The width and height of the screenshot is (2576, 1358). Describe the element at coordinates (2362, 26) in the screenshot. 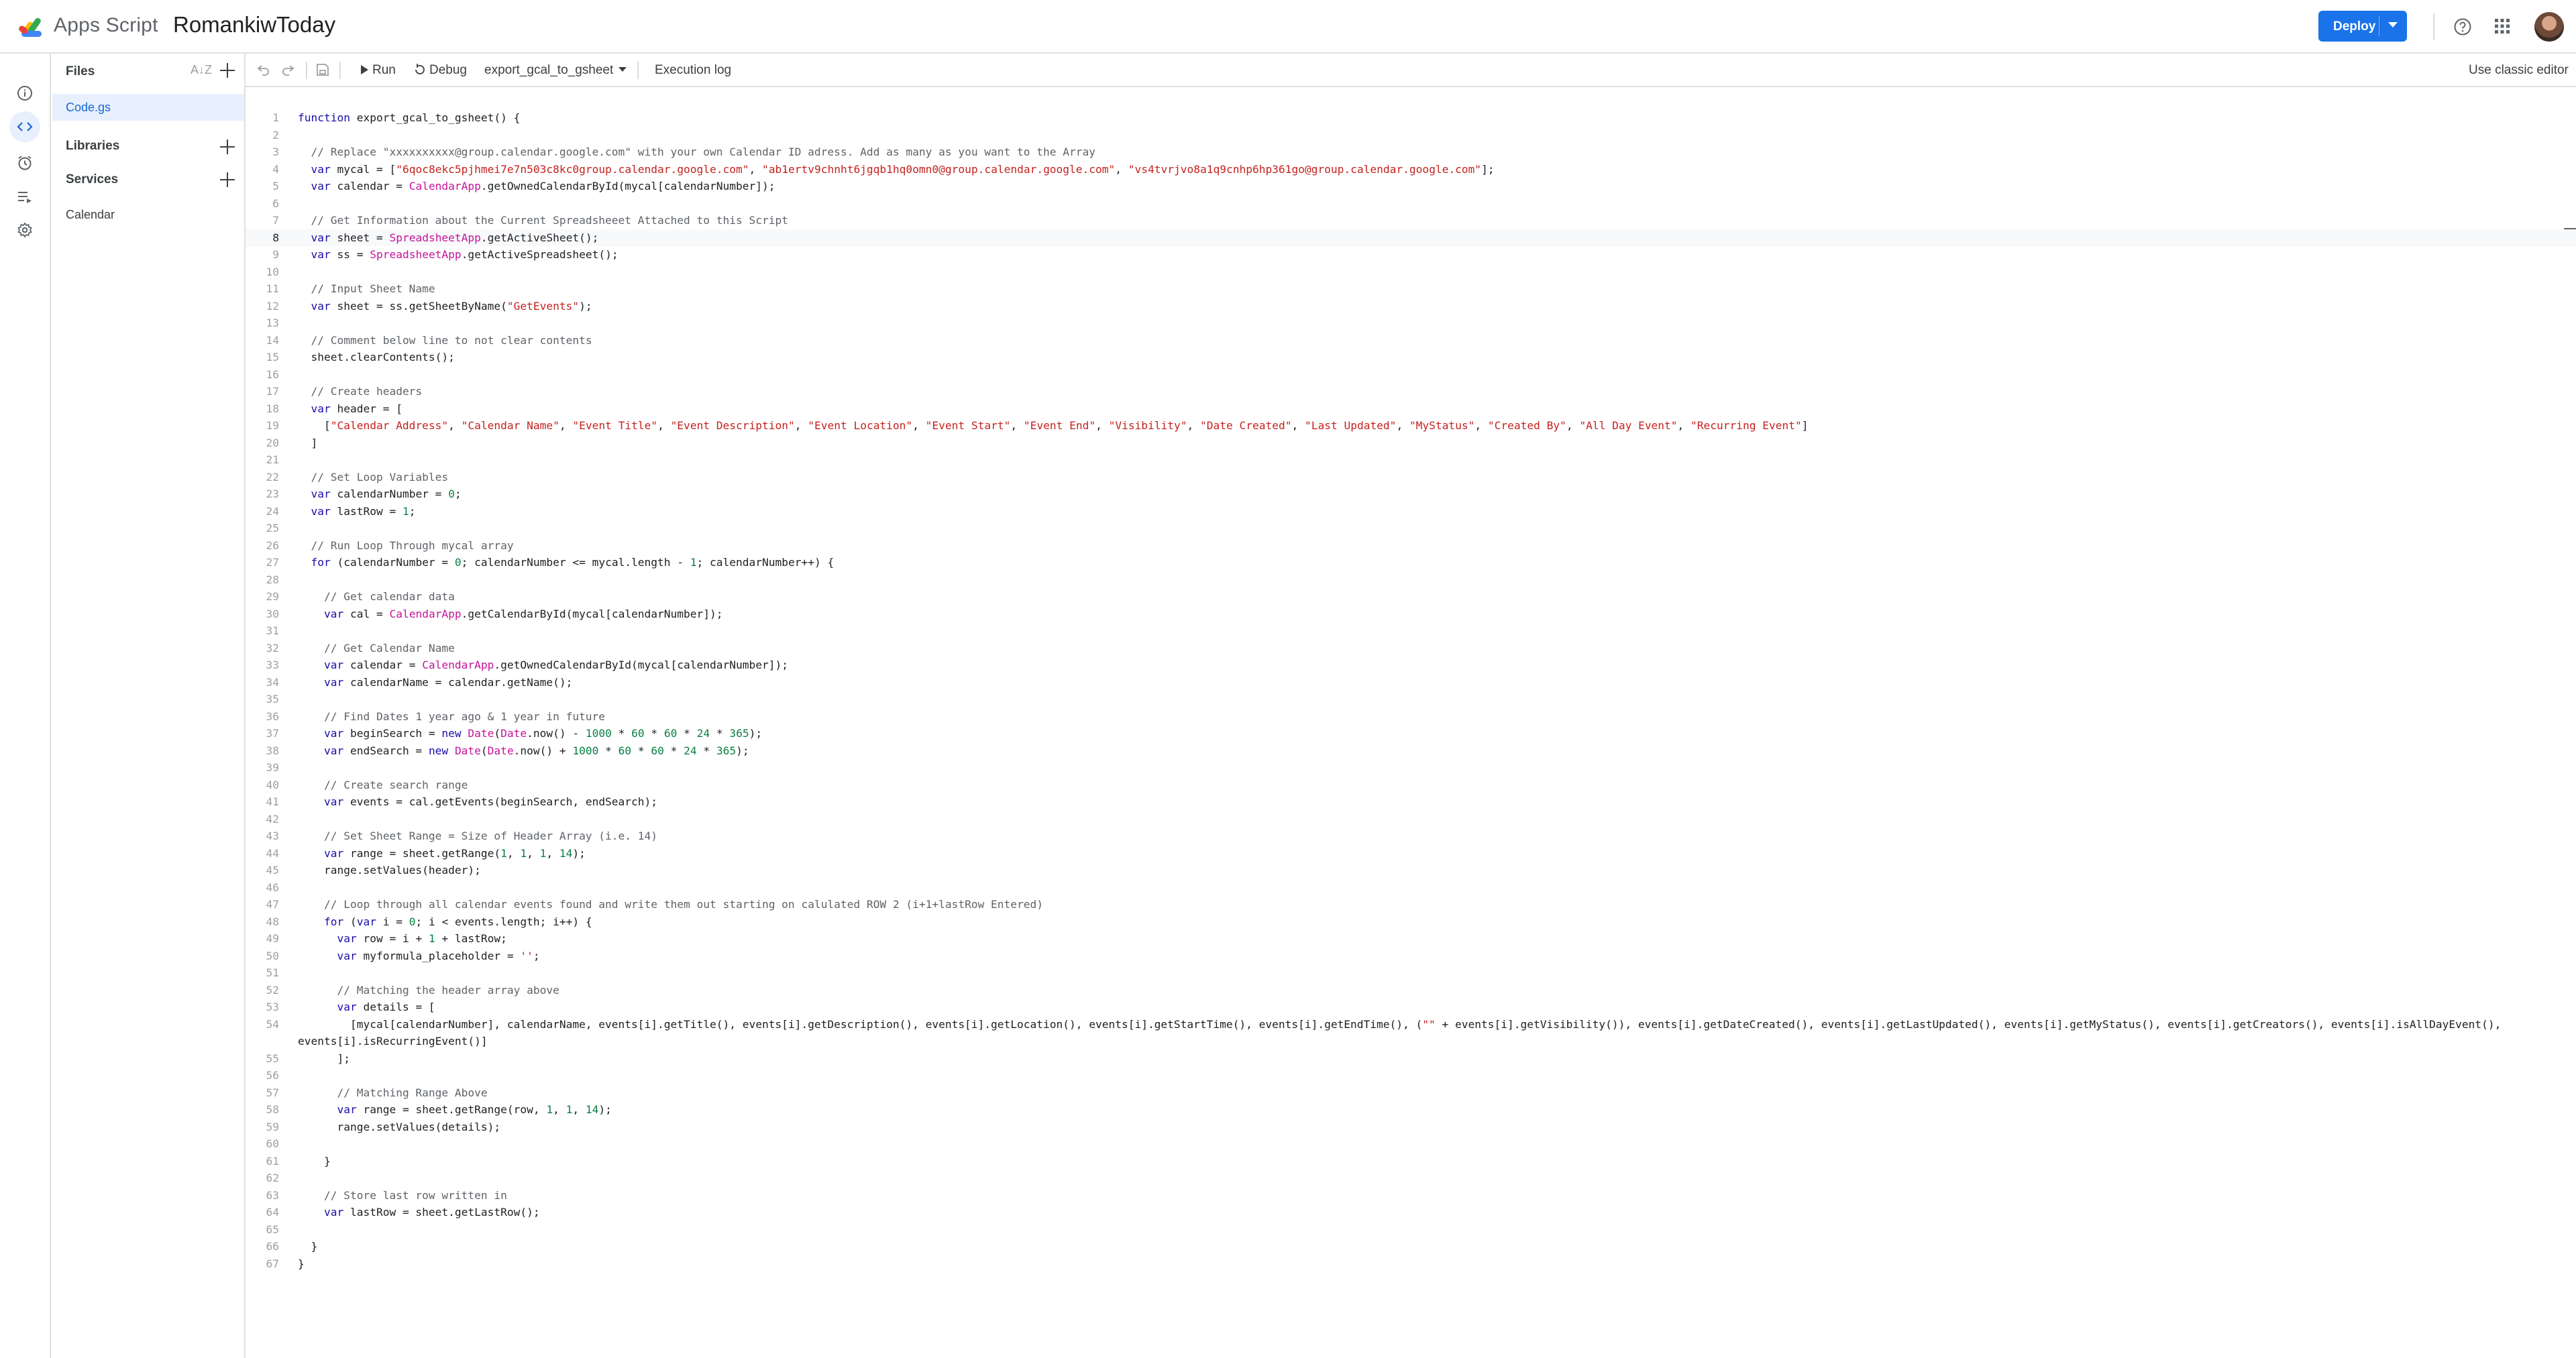

I see `deploy-button: Deploy` at that location.